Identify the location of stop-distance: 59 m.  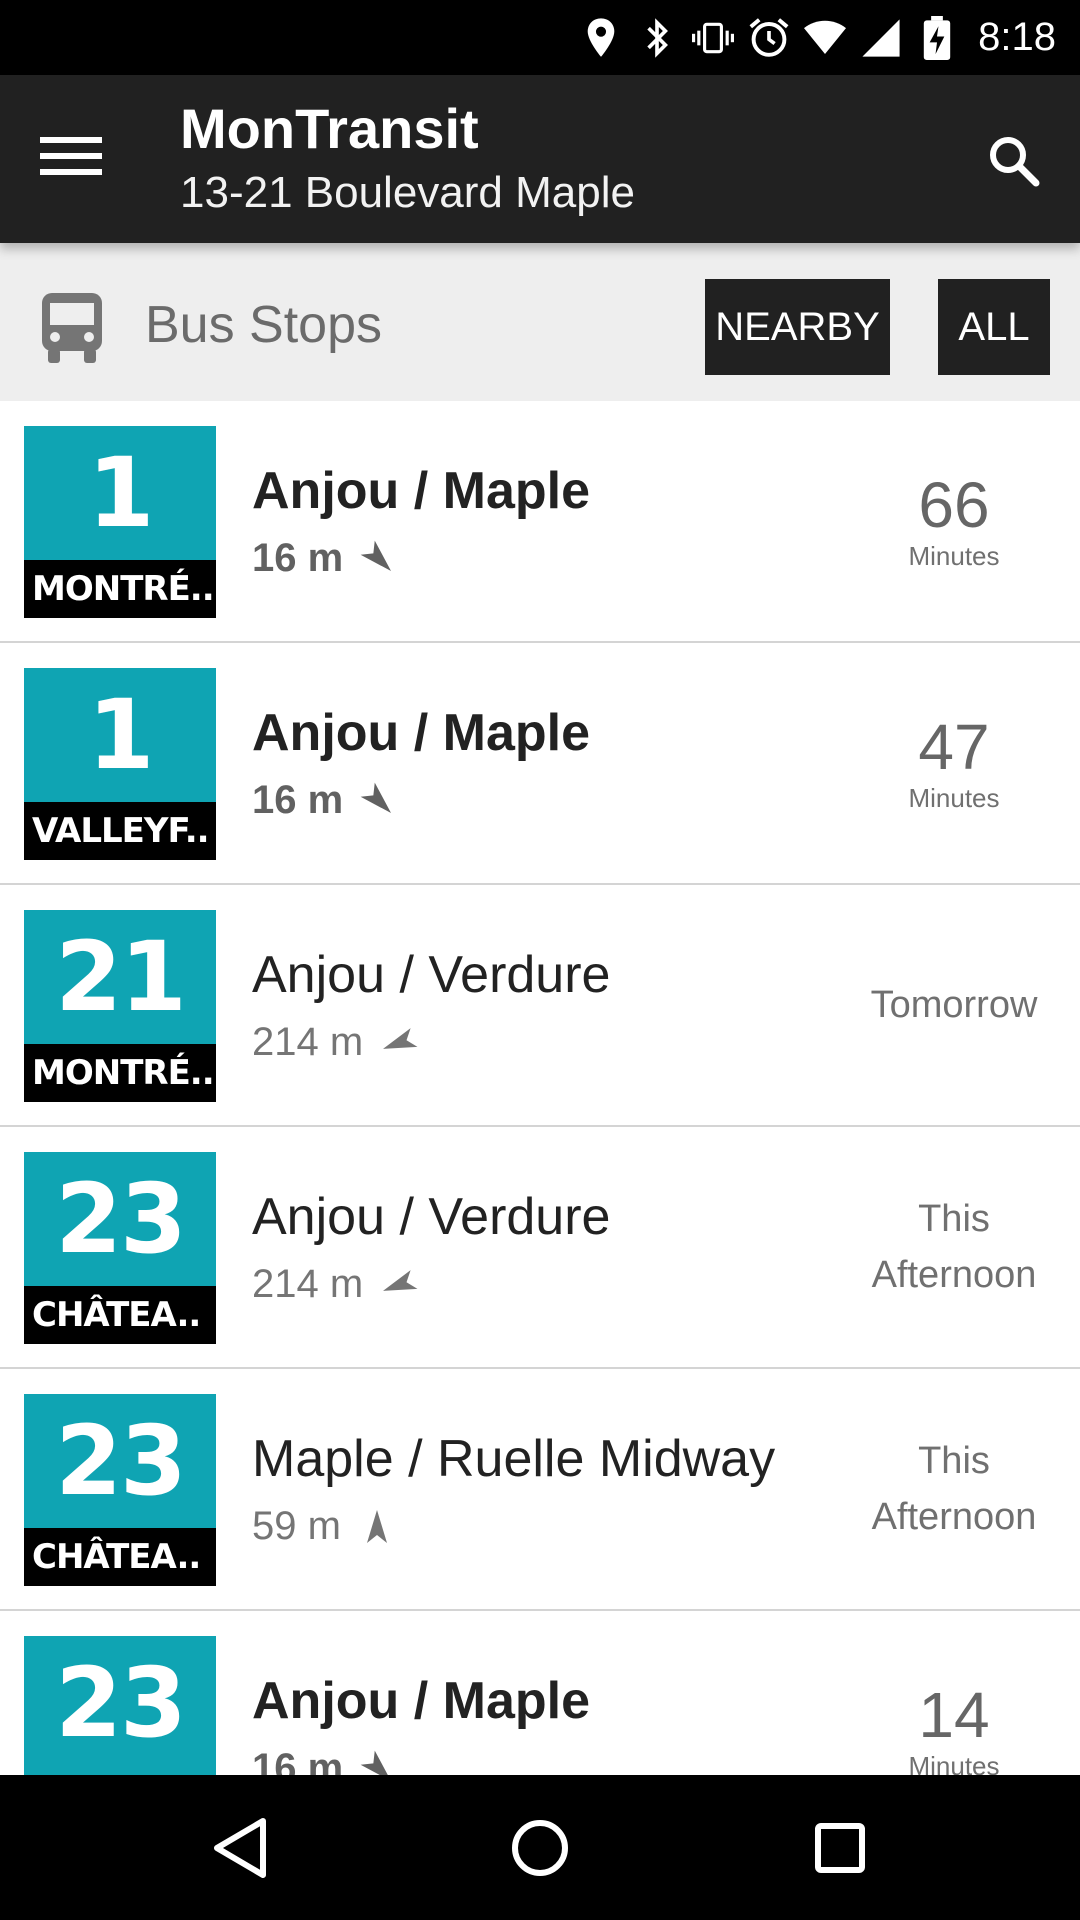
(324, 1526).